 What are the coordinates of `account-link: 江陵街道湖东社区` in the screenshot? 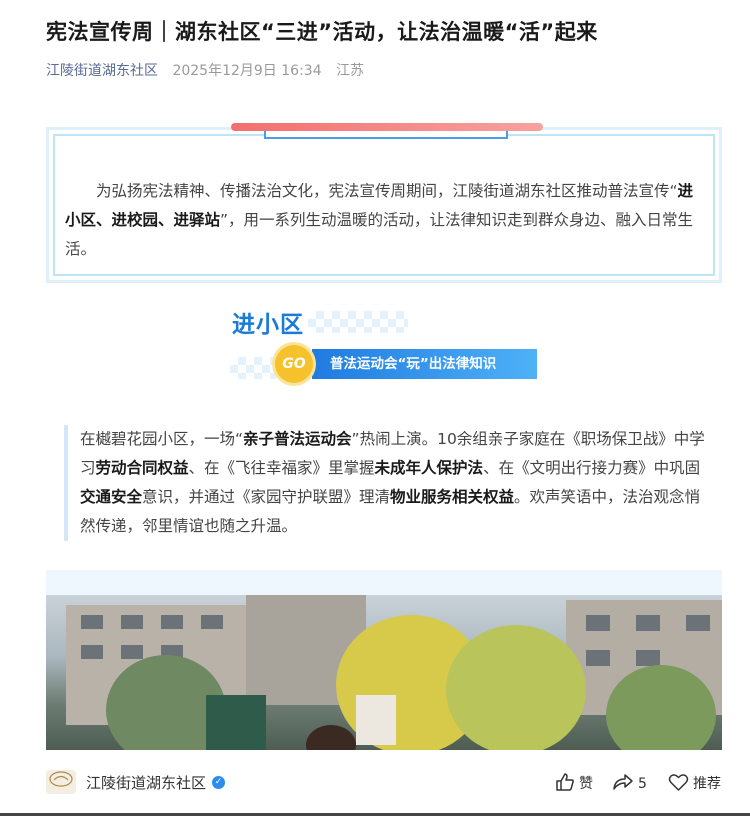 It's located at (102, 71).